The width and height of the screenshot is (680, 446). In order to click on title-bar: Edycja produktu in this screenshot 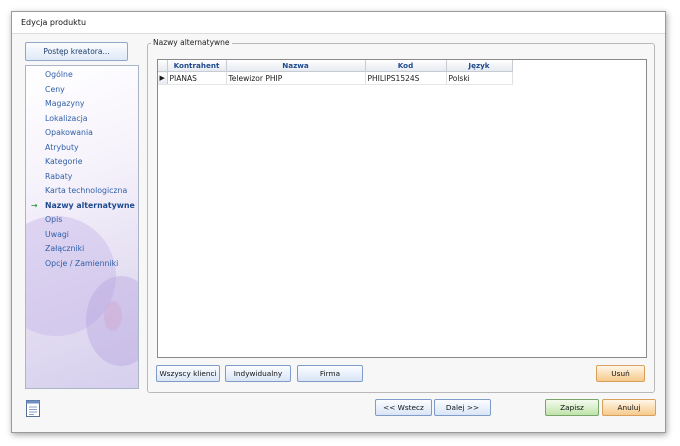, I will do `click(338, 23)`.